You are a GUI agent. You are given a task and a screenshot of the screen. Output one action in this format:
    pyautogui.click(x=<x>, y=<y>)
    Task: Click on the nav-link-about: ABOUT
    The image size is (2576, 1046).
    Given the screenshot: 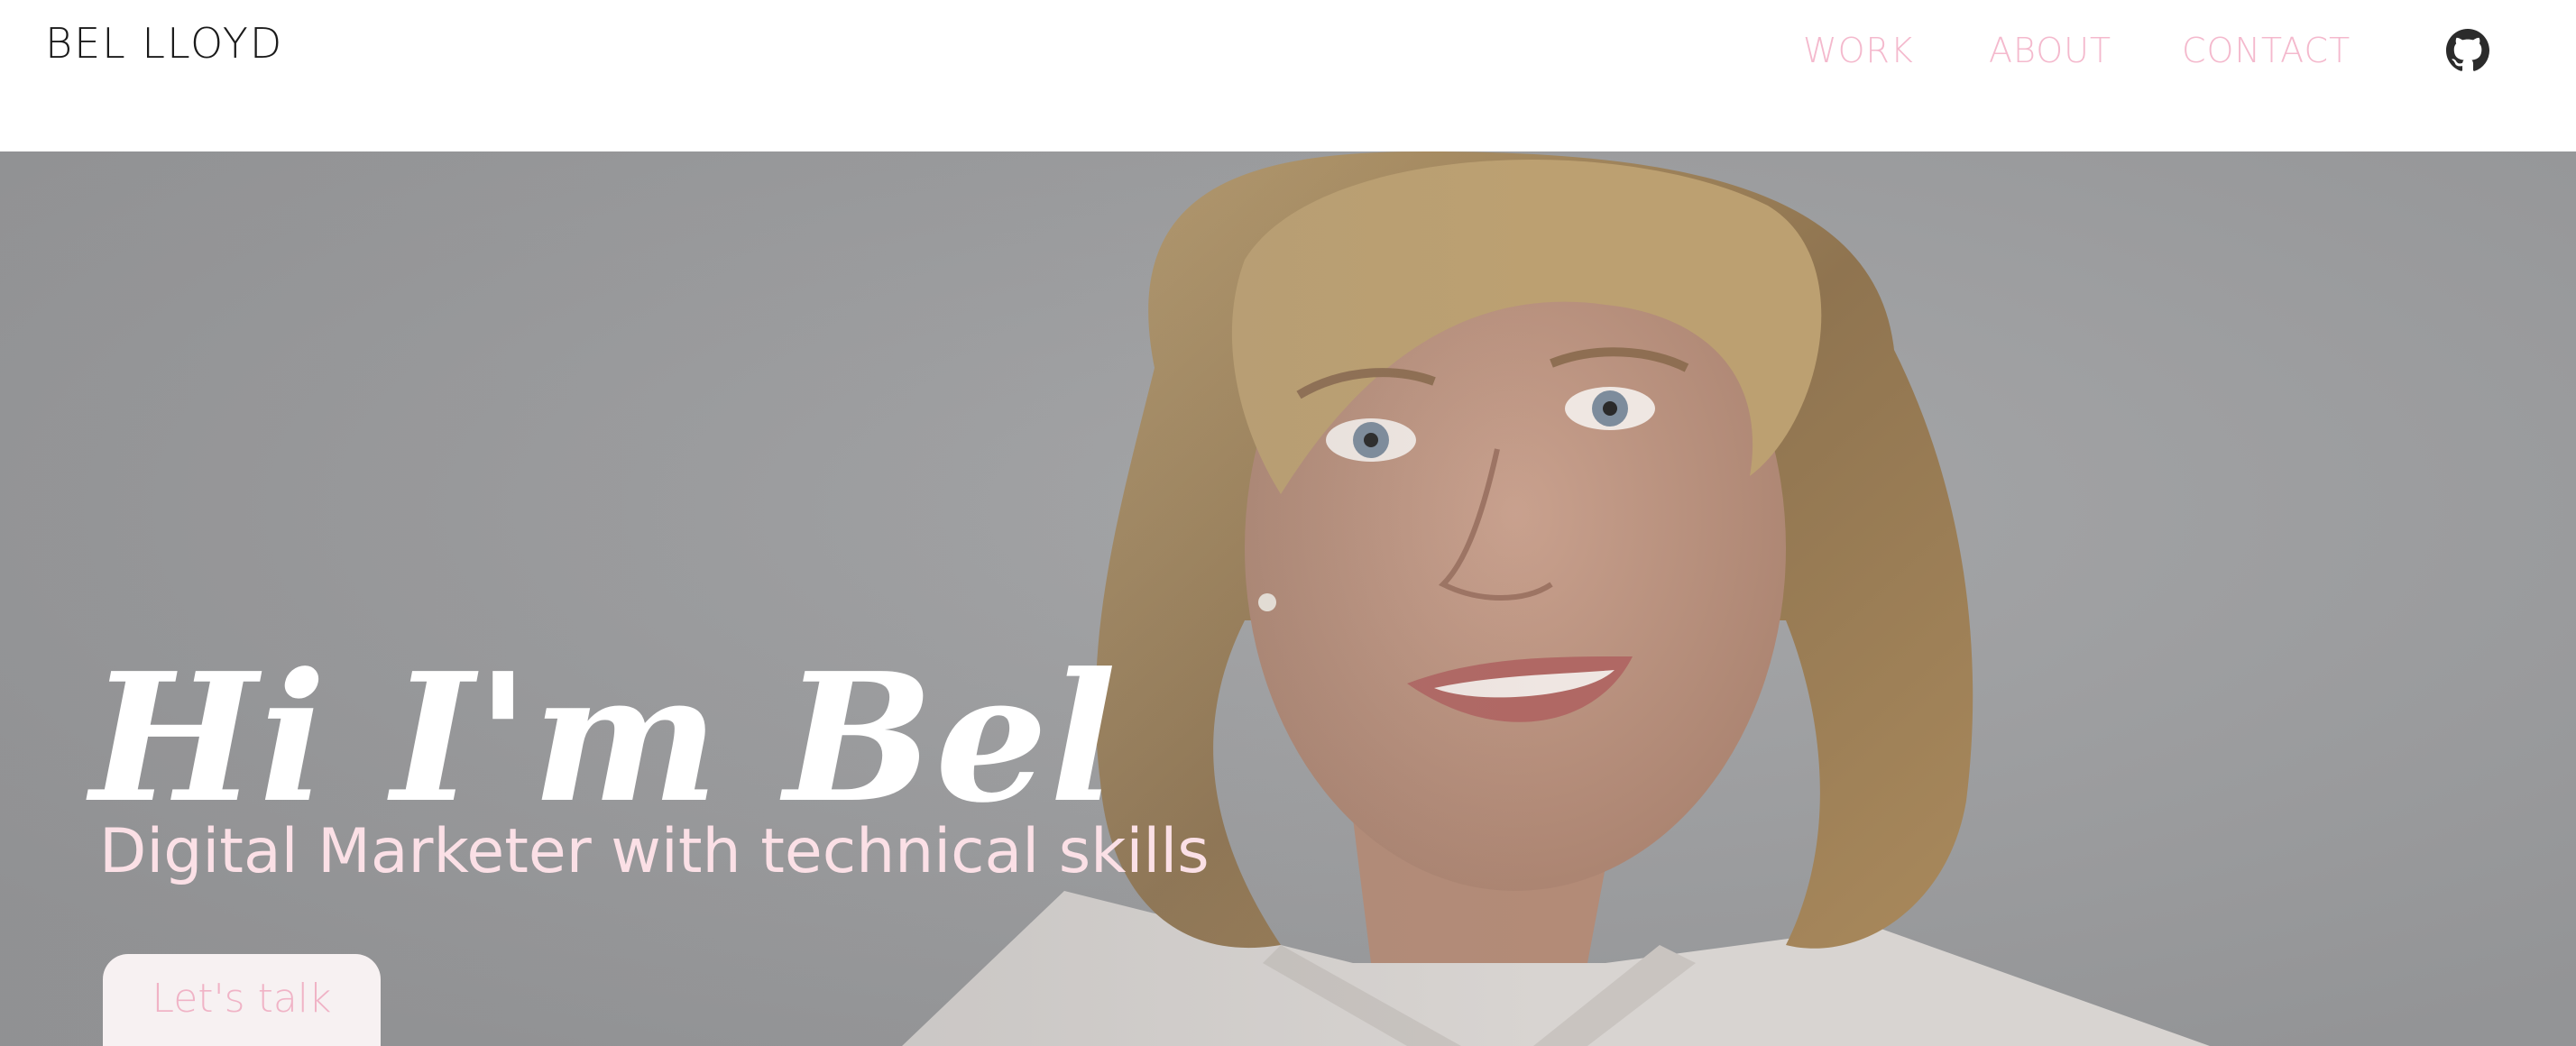 What is the action you would take?
    pyautogui.click(x=2050, y=50)
    